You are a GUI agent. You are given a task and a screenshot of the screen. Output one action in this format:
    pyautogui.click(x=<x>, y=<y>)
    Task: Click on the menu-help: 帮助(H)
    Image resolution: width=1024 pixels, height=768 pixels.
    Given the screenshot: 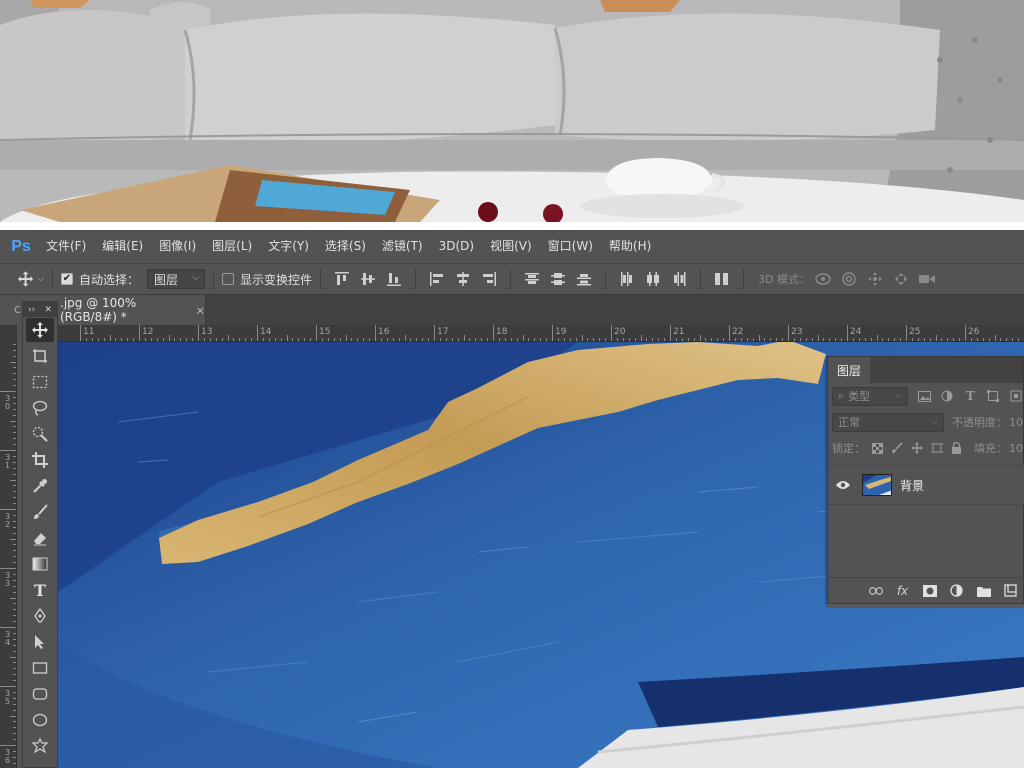 What is the action you would take?
    pyautogui.click(x=630, y=246)
    